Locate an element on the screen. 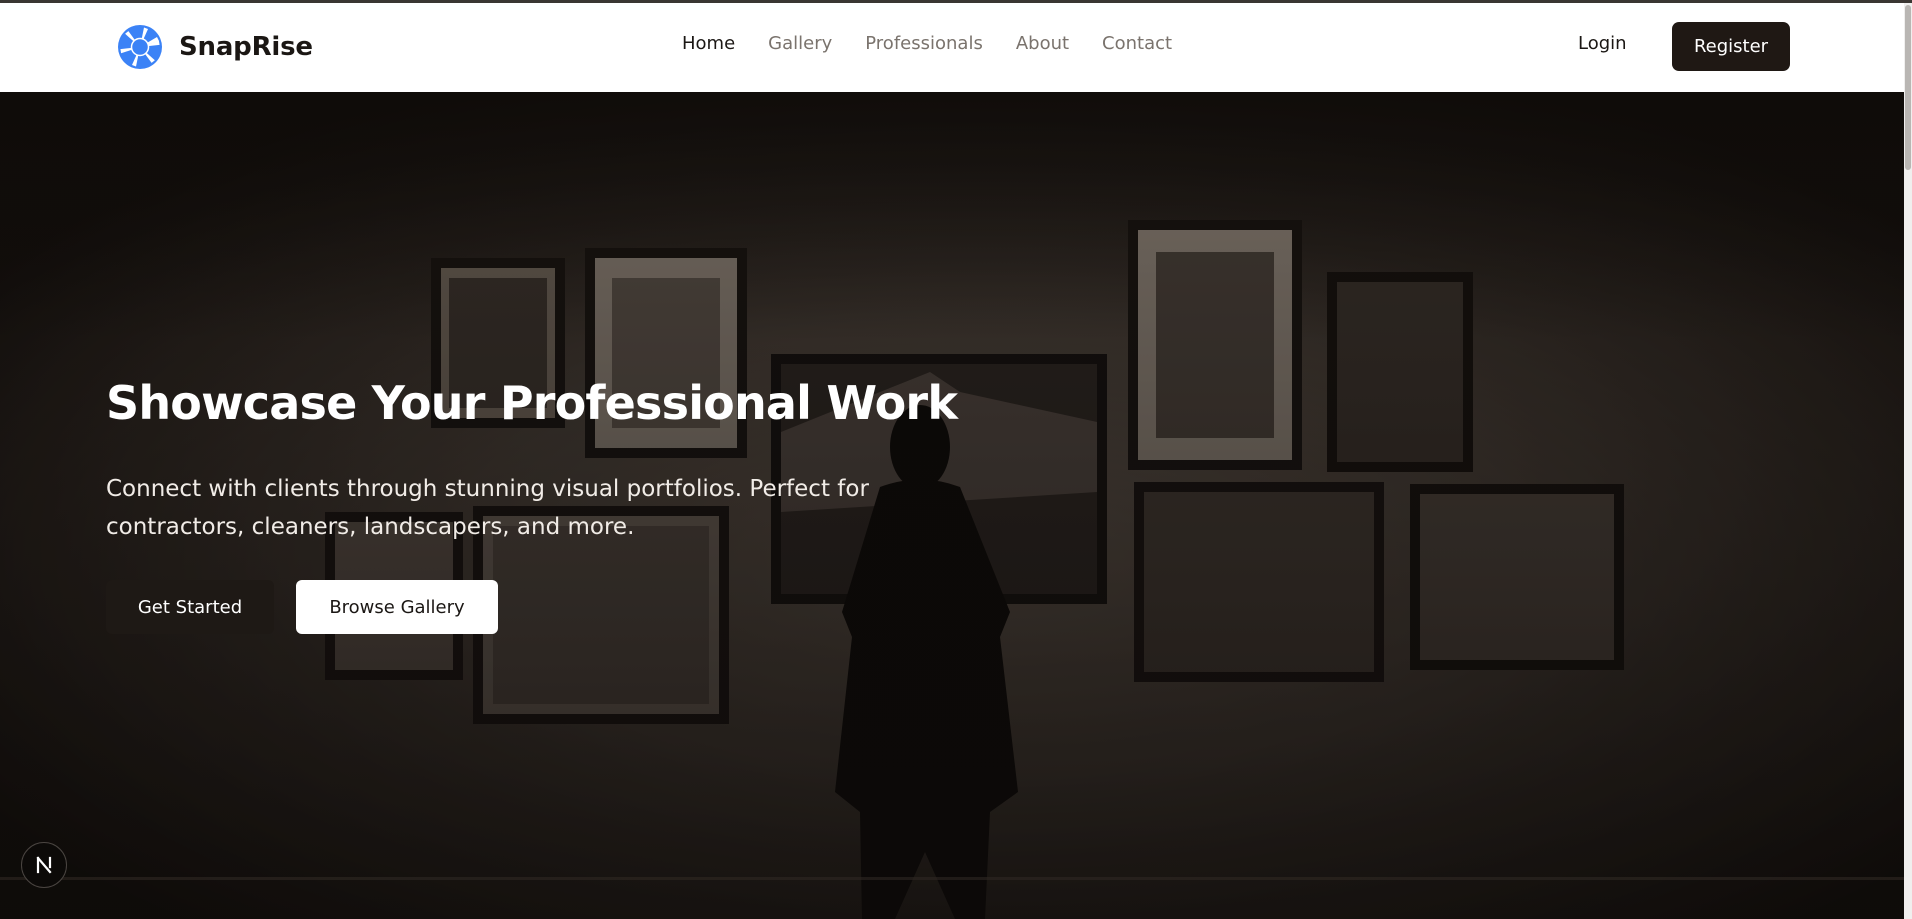 The height and width of the screenshot is (919, 1912). register-button: Register is located at coordinates (1731, 46).